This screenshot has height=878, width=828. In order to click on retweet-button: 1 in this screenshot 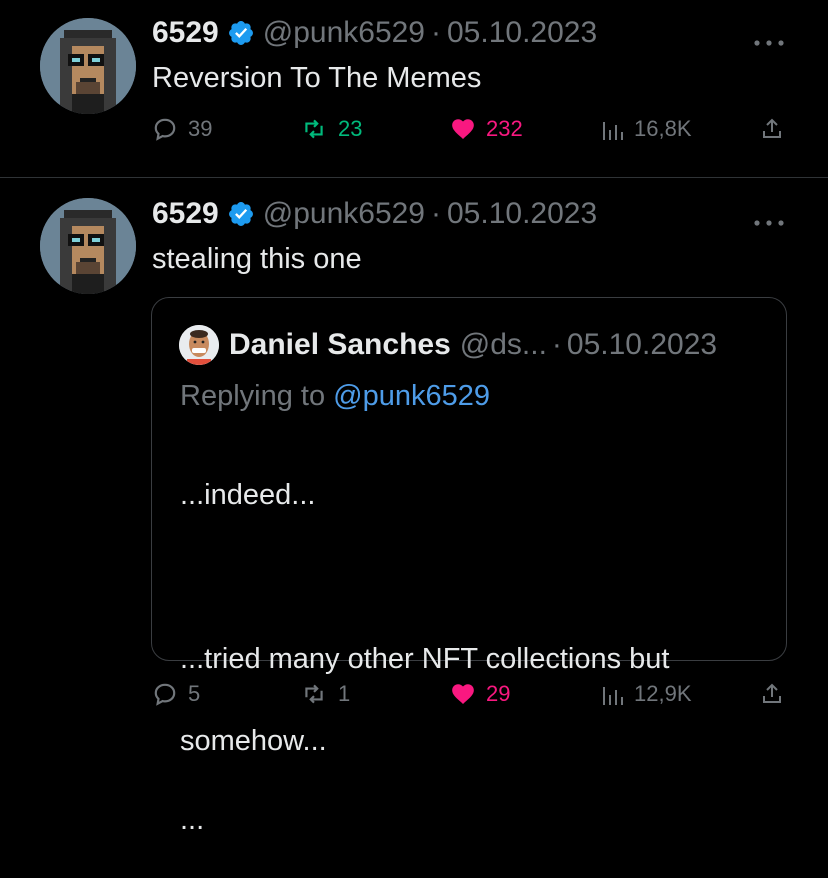, I will do `click(325, 694)`.